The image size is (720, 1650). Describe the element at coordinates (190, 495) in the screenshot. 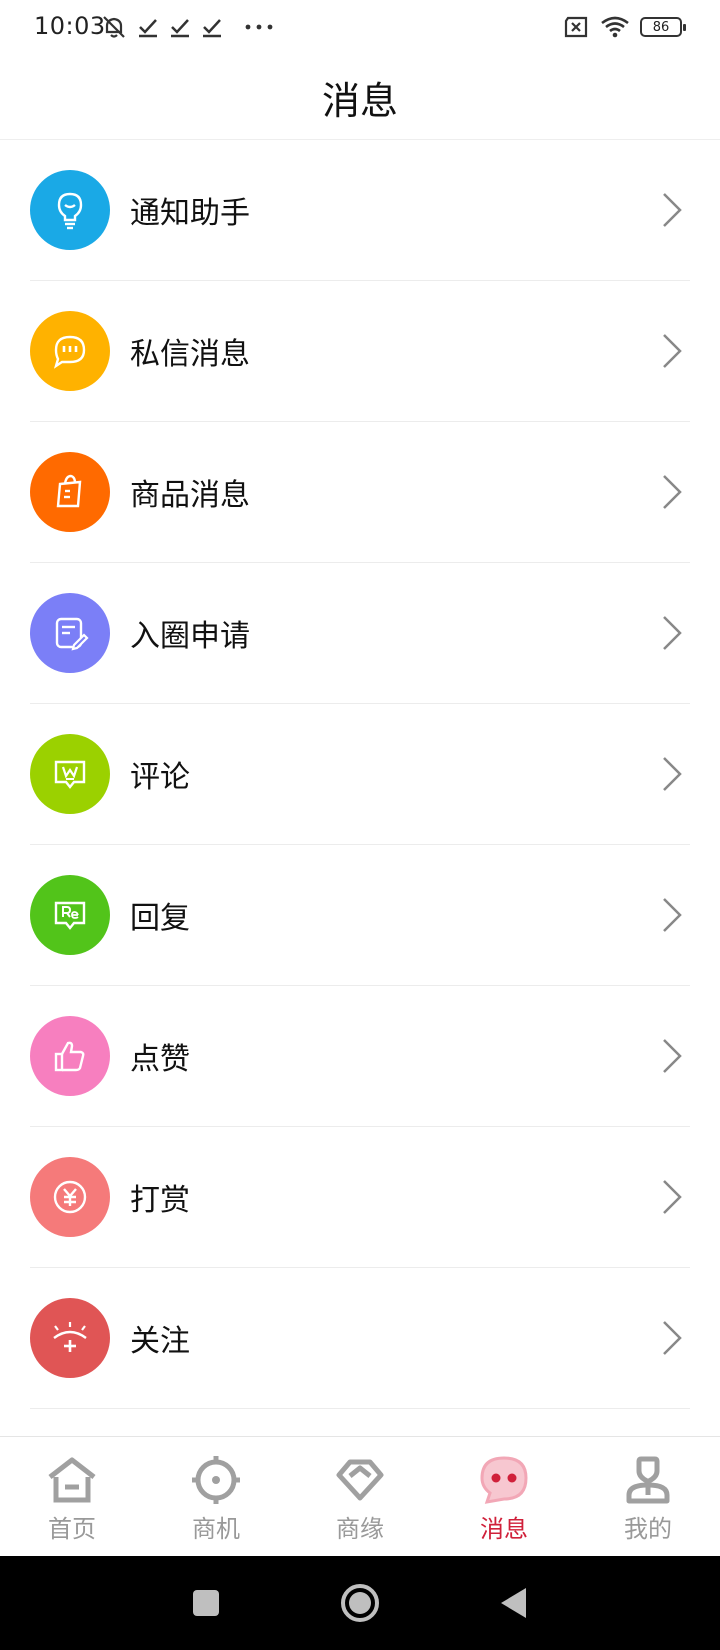

I see `list-item-label: 商品消息` at that location.